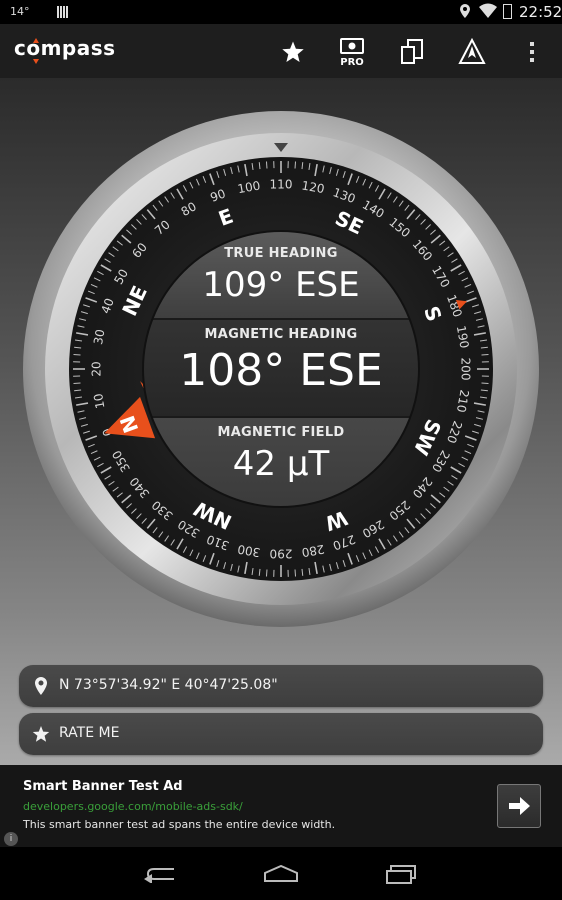 The width and height of the screenshot is (562, 900). I want to click on compass-logo: compass, so click(65, 50).